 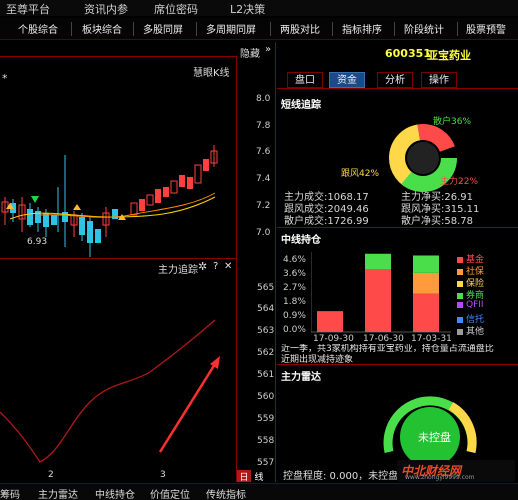 What do you see at coordinates (266, 331) in the screenshot?
I see `sub-tick: 563` at bounding box center [266, 331].